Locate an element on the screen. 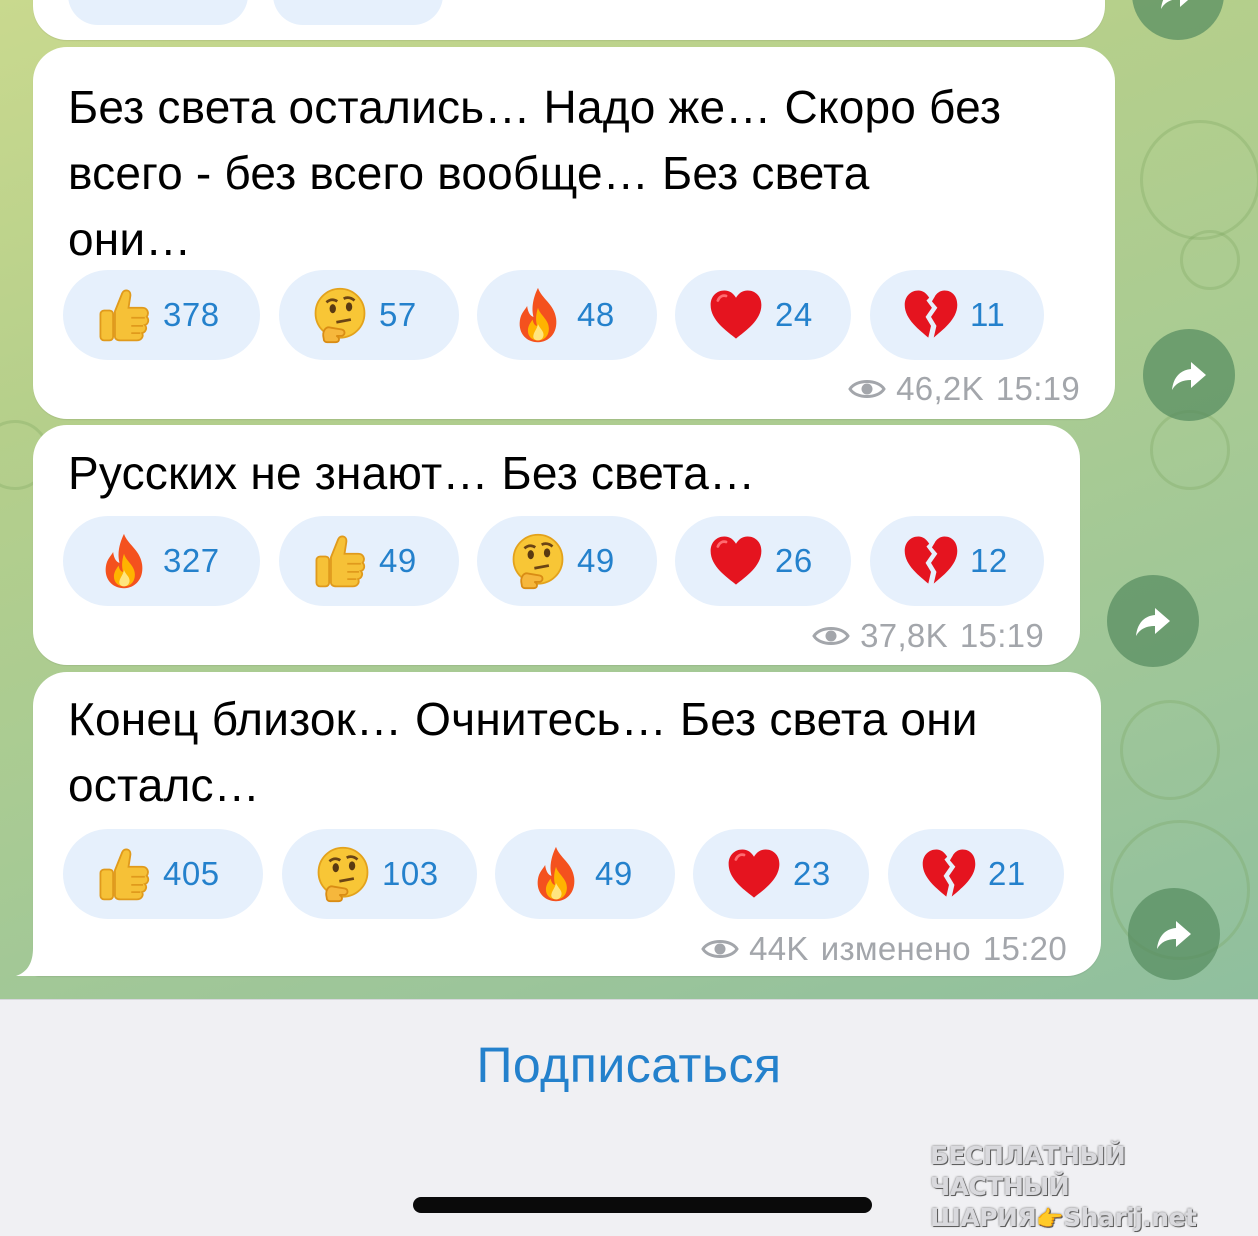 The image size is (1258, 1236). watermark-line: ШАРИЯ👉Sharij.net is located at coordinates (1063, 1217).